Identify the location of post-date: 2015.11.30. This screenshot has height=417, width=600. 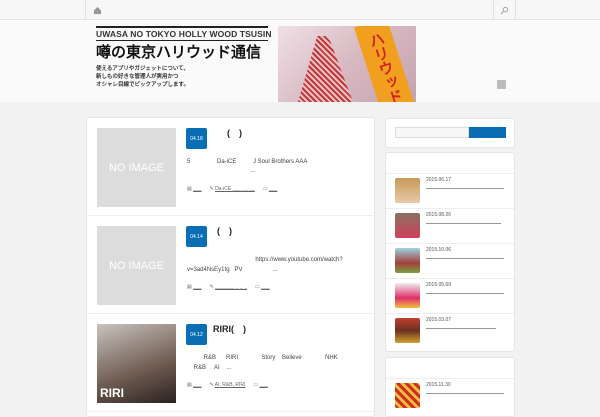
(438, 385).